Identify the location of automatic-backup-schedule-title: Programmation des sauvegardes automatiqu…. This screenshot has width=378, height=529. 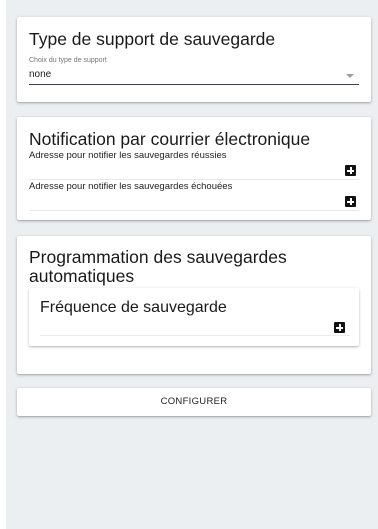
(158, 266).